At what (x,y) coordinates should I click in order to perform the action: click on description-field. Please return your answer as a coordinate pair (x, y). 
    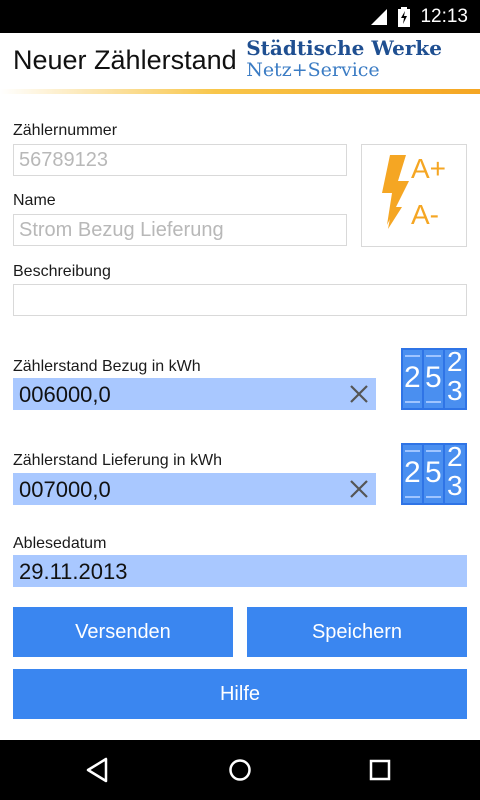
    Looking at the image, I should click on (240, 300).